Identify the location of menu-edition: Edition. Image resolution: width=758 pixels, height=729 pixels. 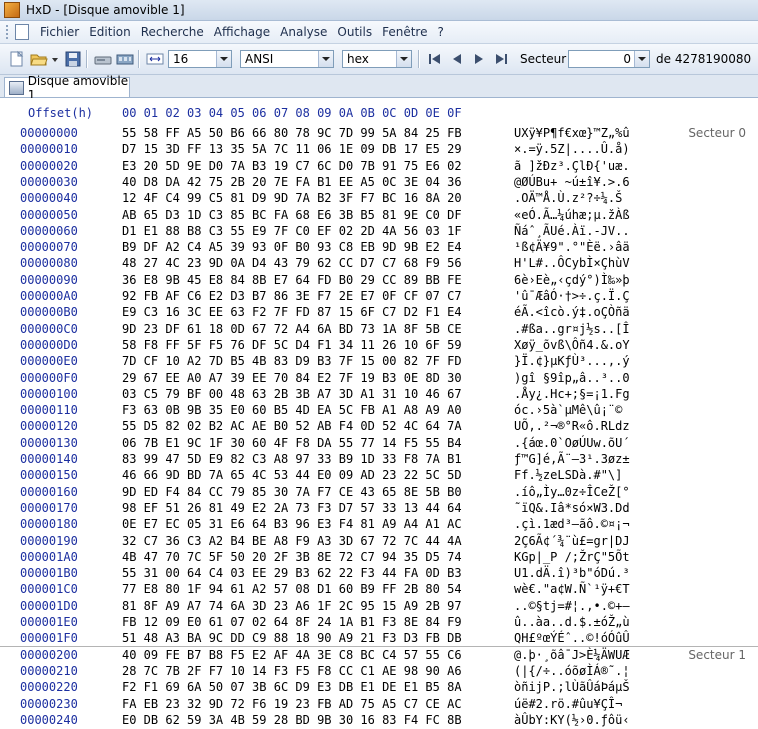
(110, 32).